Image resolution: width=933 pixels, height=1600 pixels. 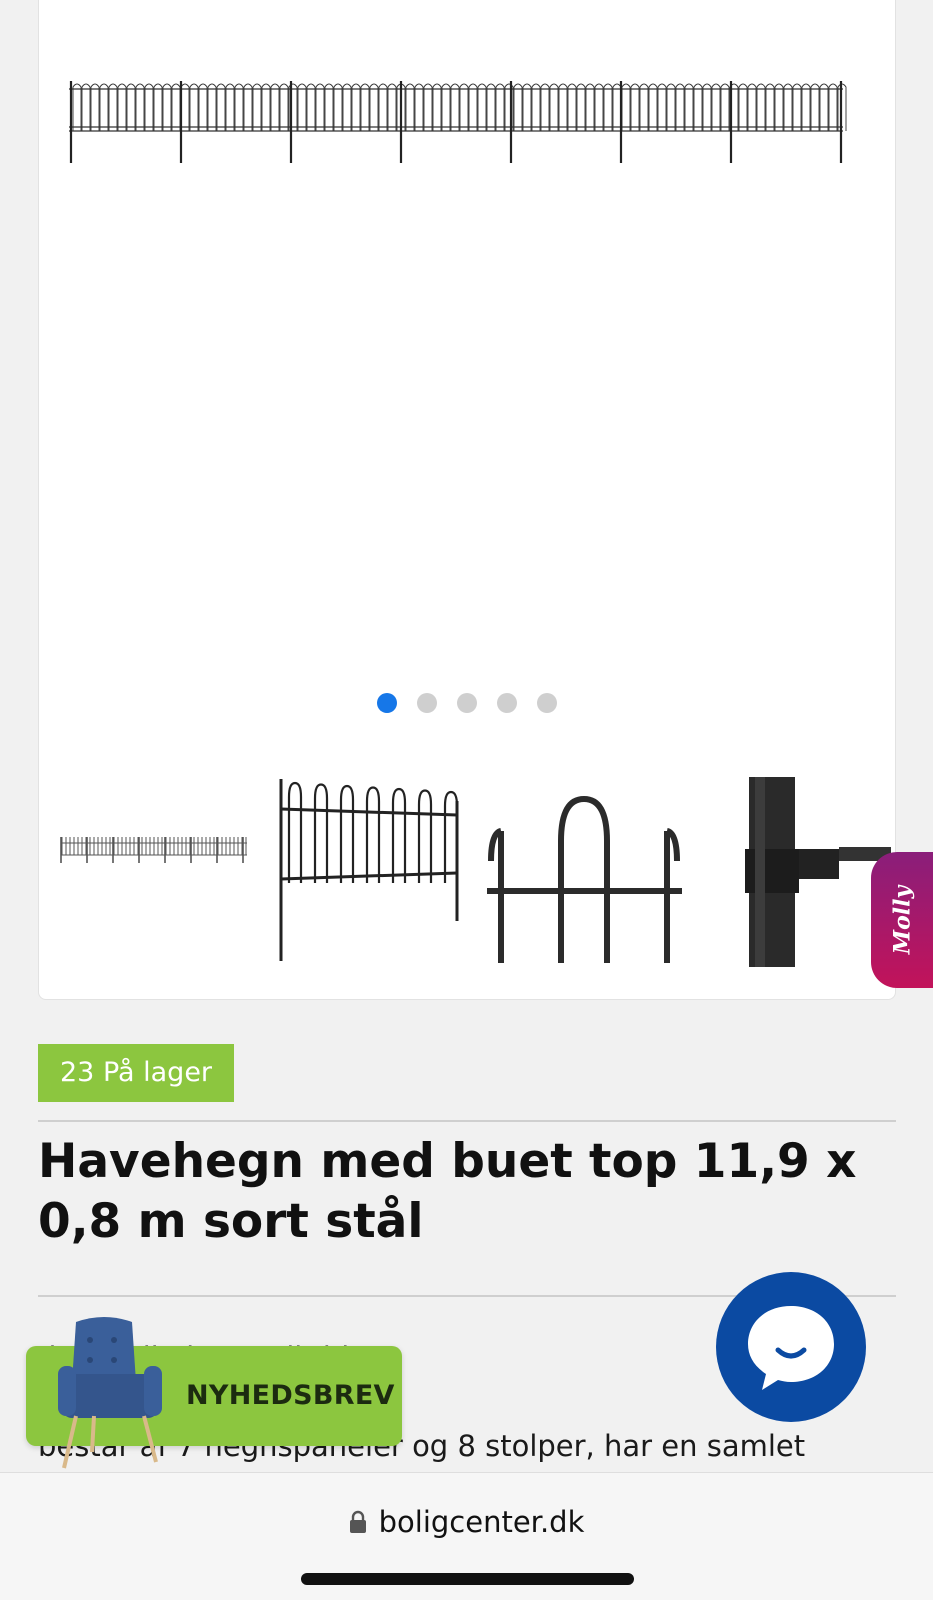 I want to click on newsletter-label: NYHEDSBREV, so click(x=290, y=1395).